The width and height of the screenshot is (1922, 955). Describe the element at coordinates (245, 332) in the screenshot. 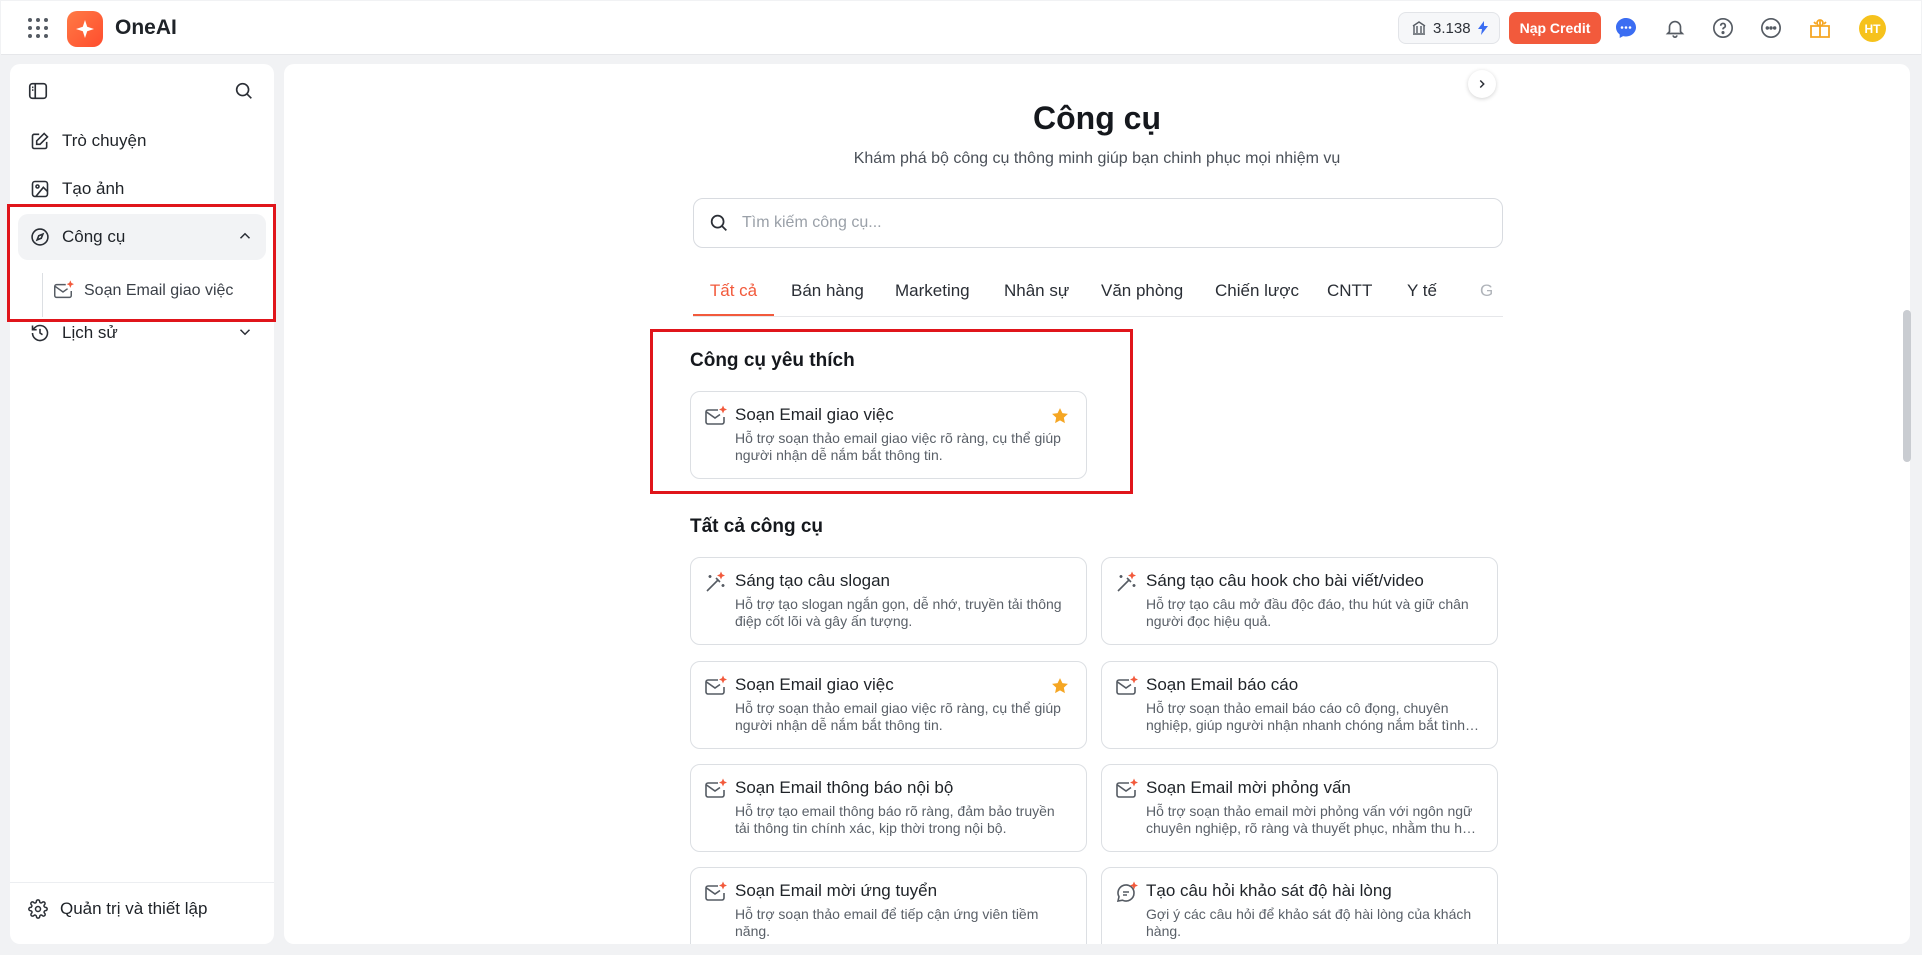

I see `chevron-down-icon` at that location.